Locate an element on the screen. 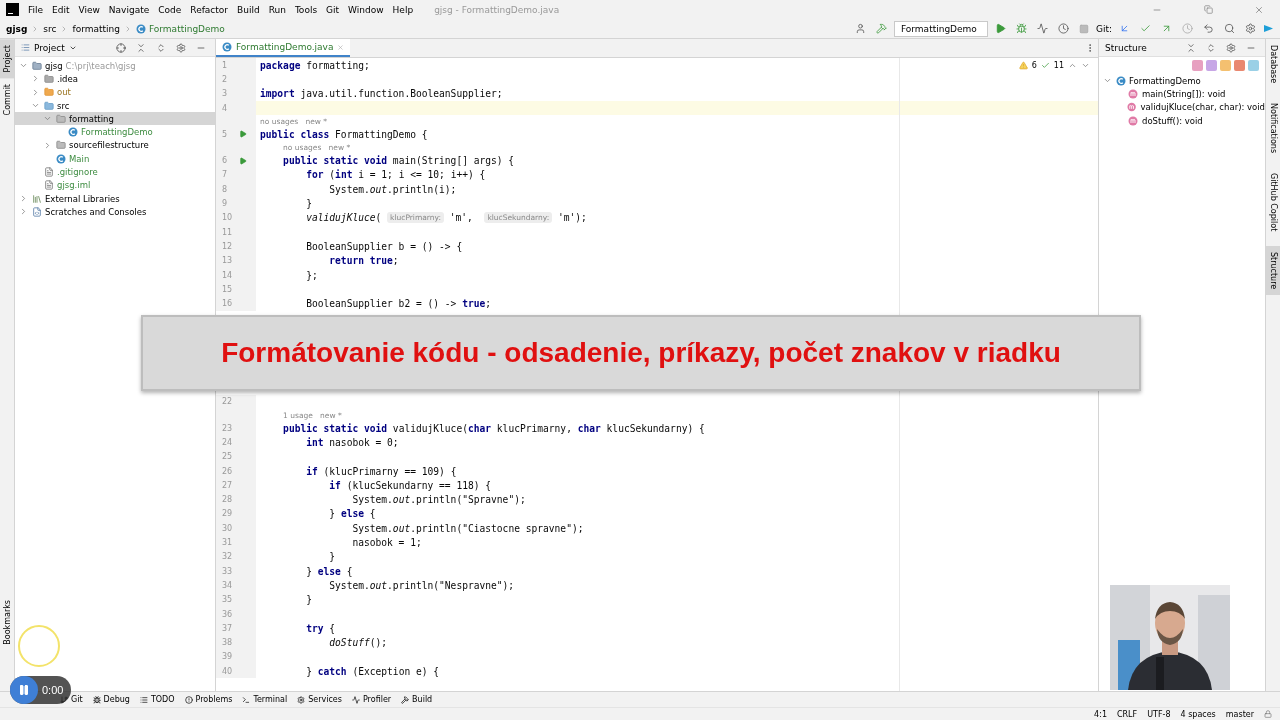 This screenshot has height=720, width=1280. tree-item: .gitignore is located at coordinates (115, 172).